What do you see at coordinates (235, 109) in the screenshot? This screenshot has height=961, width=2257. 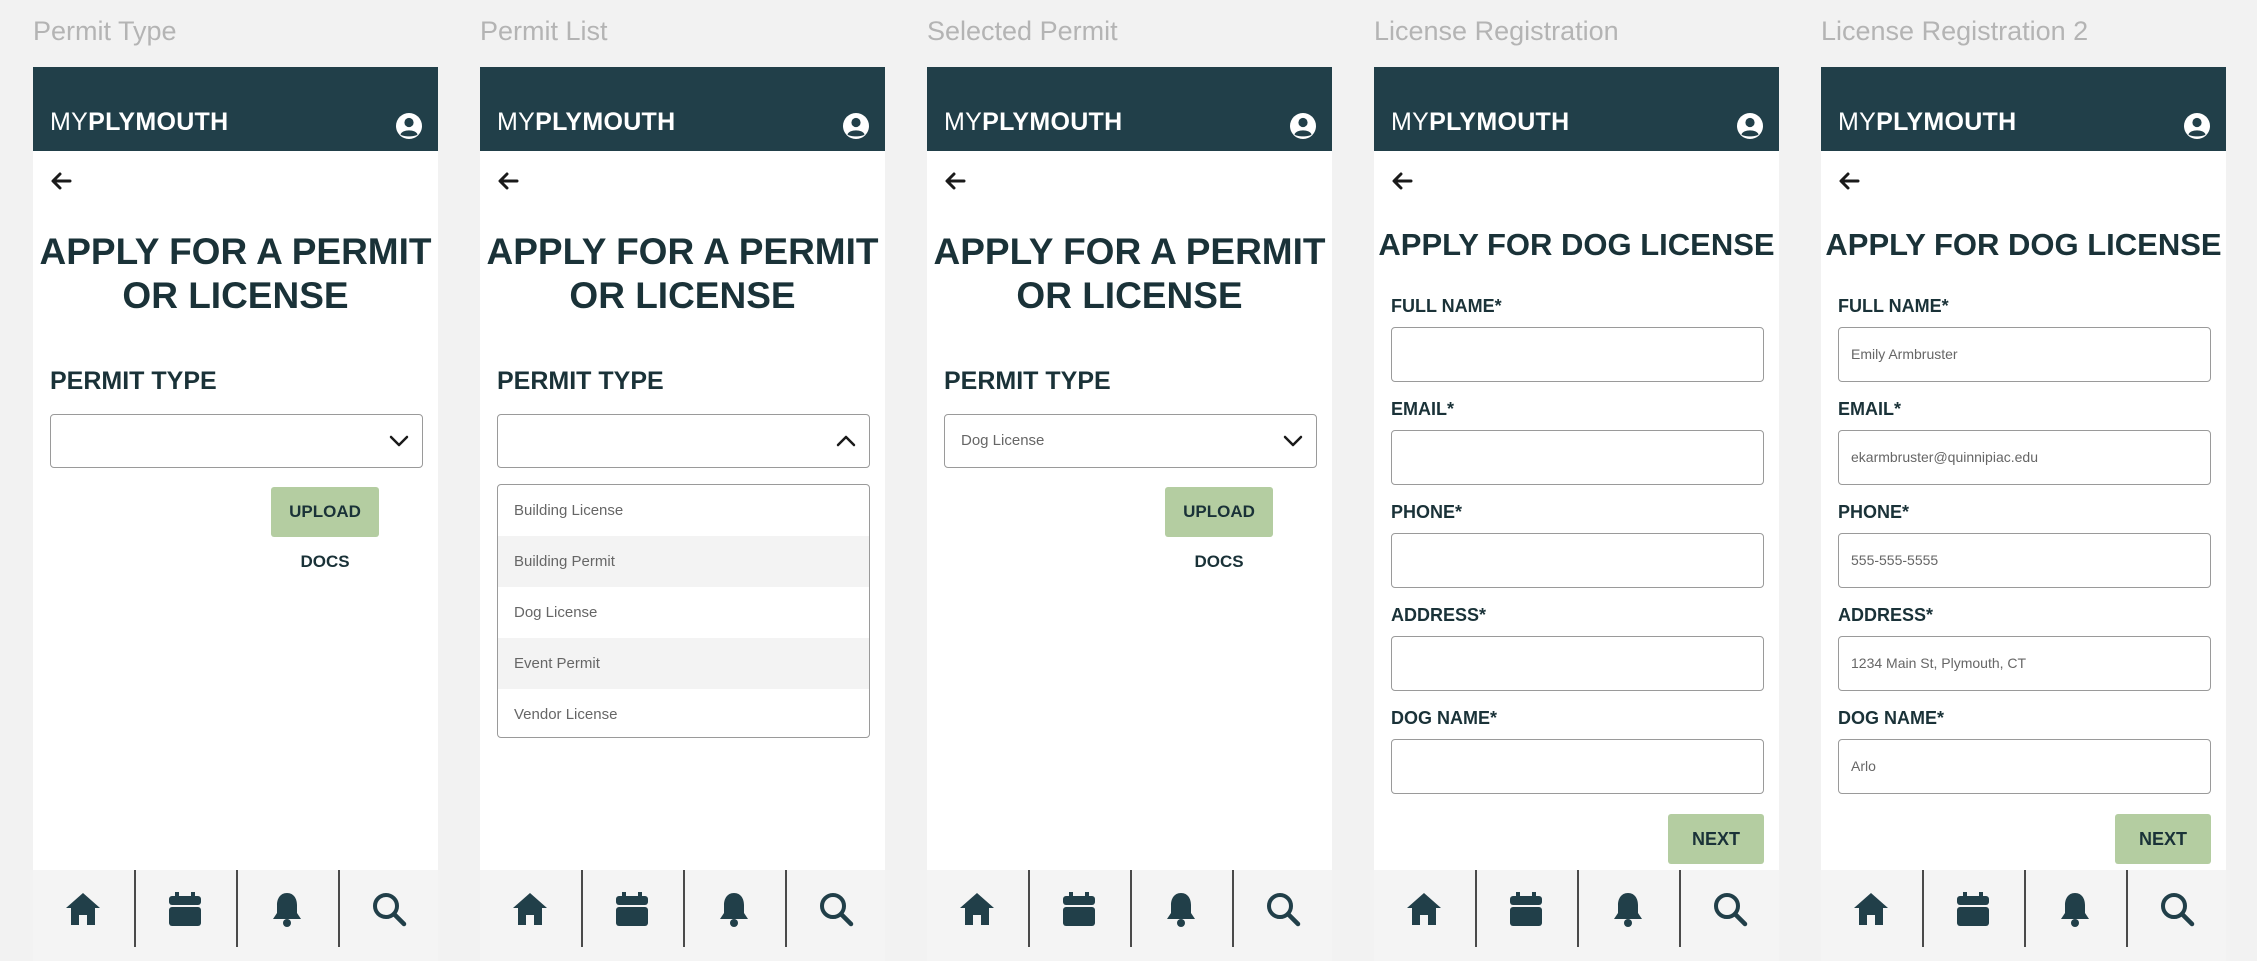 I see `app-header: MYPLYMOUTH` at bounding box center [235, 109].